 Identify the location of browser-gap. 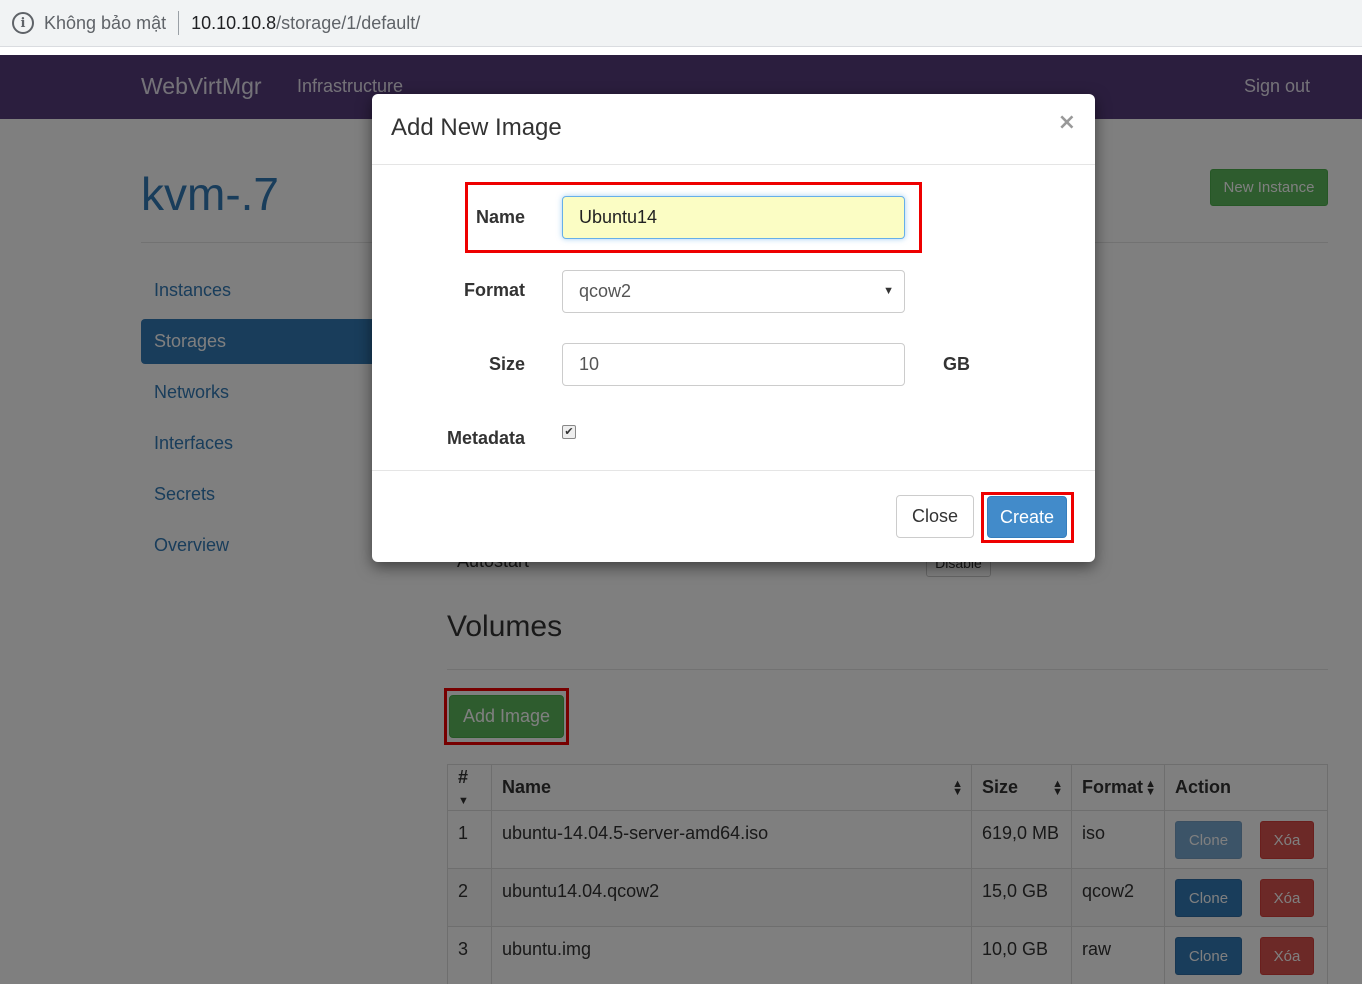
(681, 51).